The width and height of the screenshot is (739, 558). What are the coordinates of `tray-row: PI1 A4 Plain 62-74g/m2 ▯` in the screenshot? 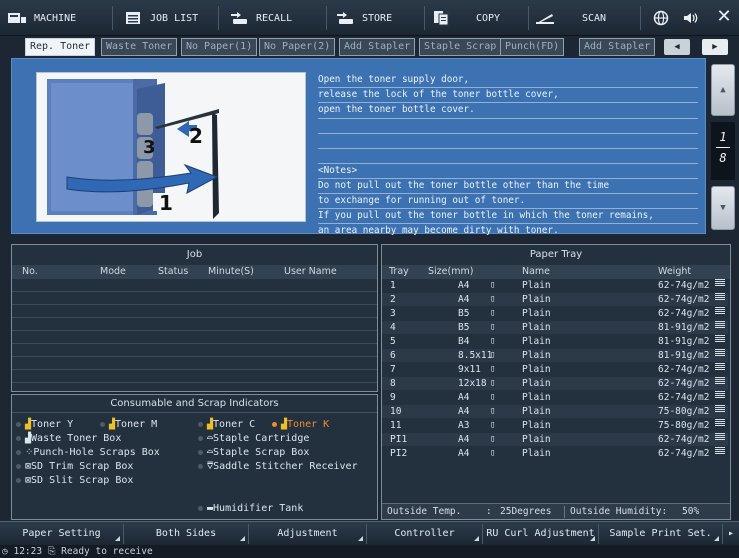 It's located at (555, 439).